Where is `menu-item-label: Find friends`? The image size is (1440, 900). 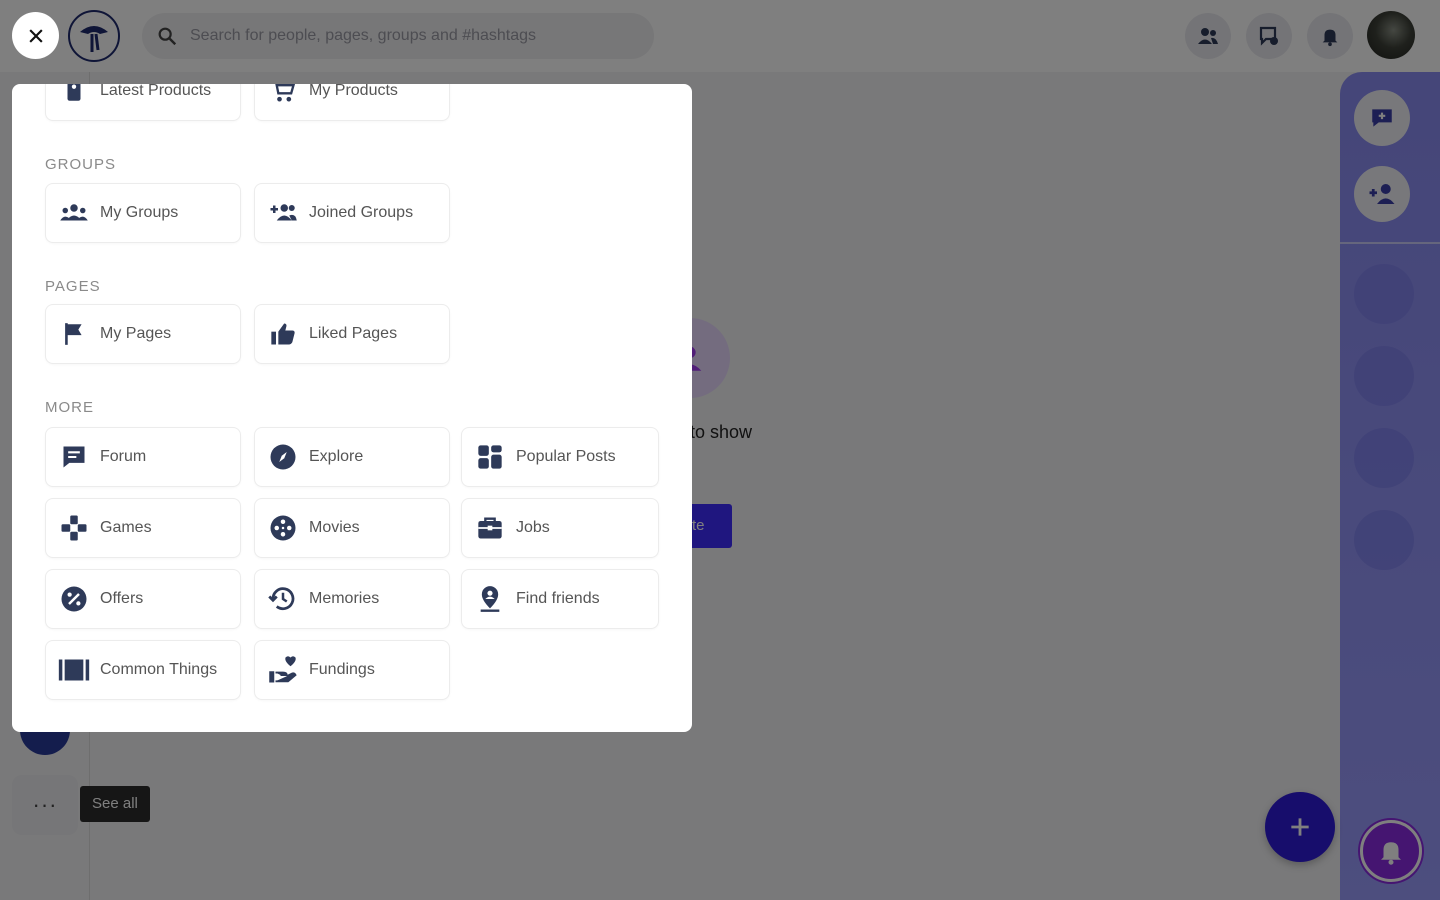 menu-item-label: Find friends is located at coordinates (558, 598).